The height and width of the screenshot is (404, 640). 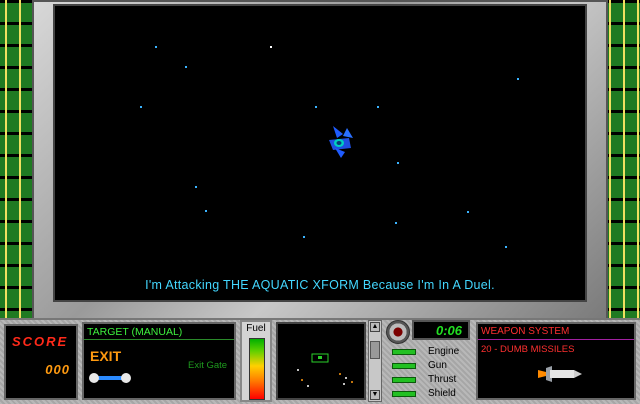 I want to click on fuel-bar, so click(x=257, y=369).